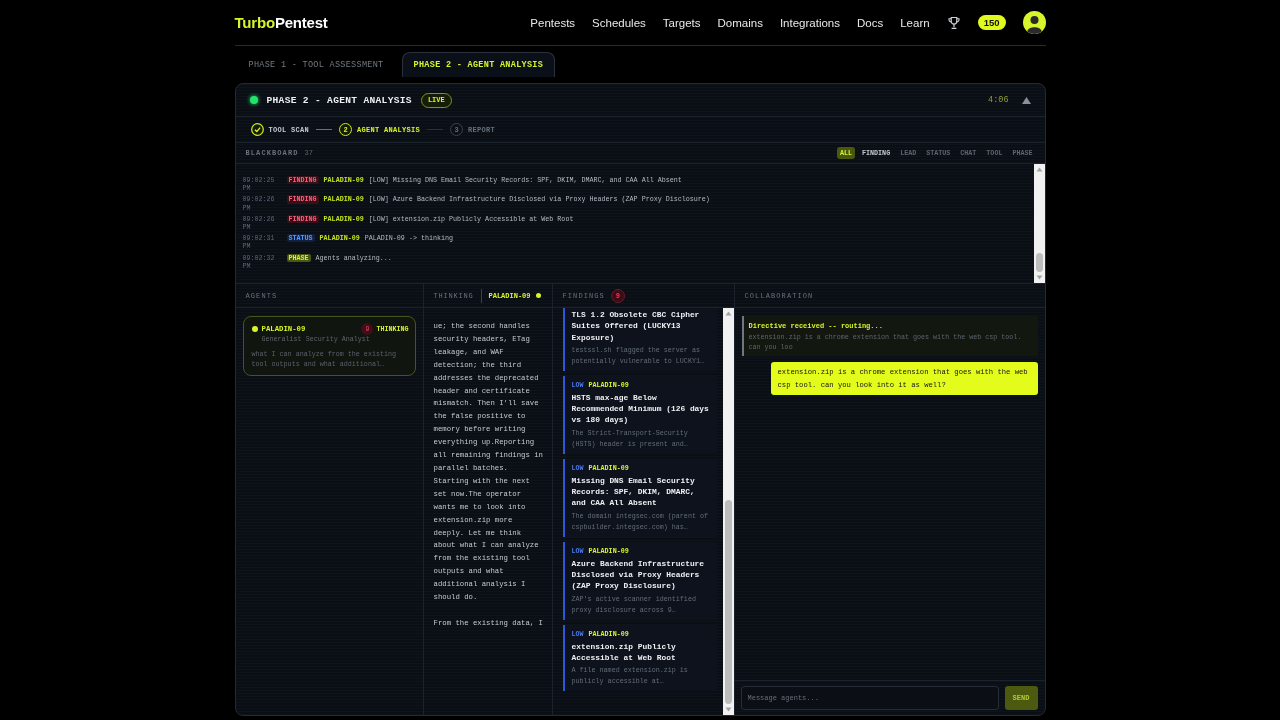  Describe the element at coordinates (681, 22) in the screenshot. I see `nav-link: Targets` at that location.